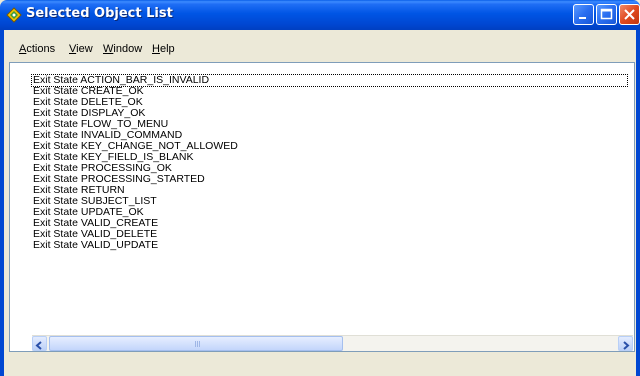  I want to click on menu-bar: Actions View Window Help, so click(320, 46).